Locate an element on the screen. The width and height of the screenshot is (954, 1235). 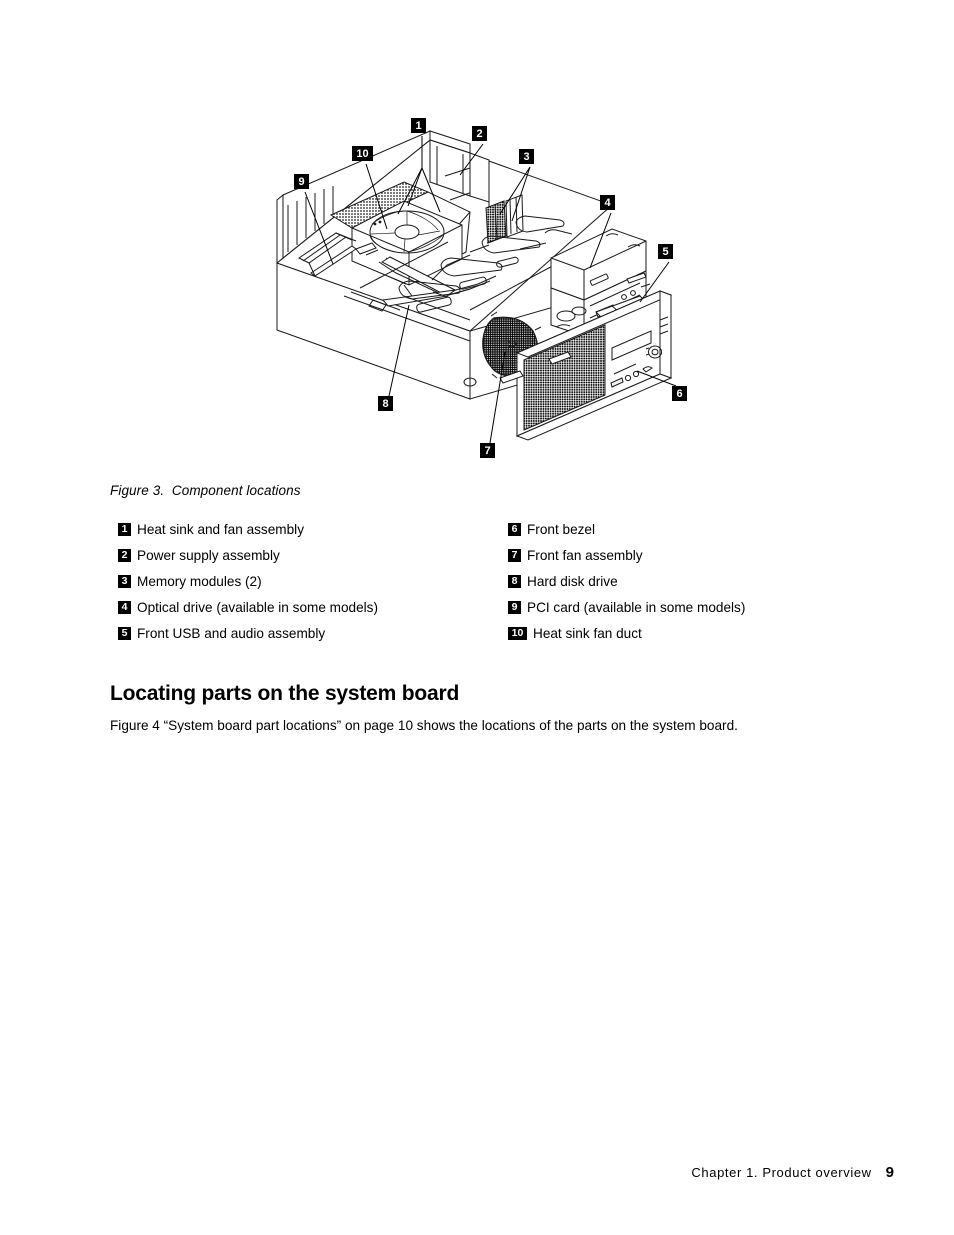
legend-label-7: Front fan assembly is located at coordinates (585, 555).